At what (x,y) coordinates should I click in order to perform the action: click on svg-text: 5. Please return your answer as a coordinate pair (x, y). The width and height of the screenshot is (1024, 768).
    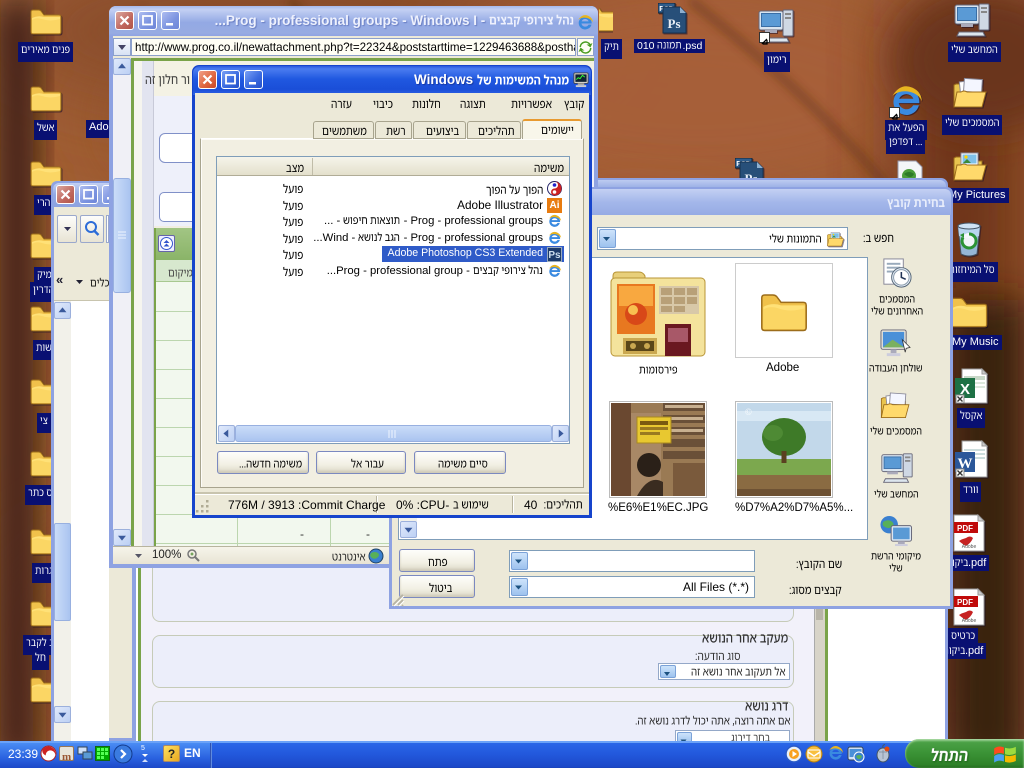
    Looking at the image, I should click on (143, 748).